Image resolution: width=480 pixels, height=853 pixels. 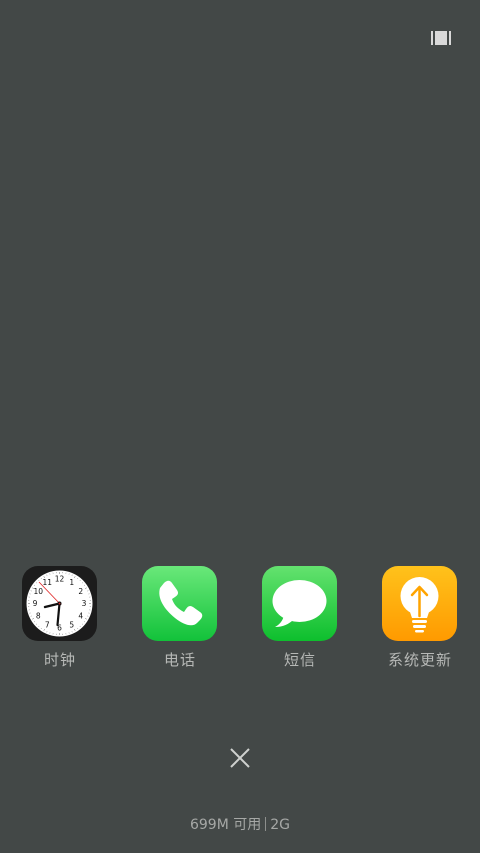 What do you see at coordinates (47, 582) in the screenshot?
I see `clock-number: 11` at bounding box center [47, 582].